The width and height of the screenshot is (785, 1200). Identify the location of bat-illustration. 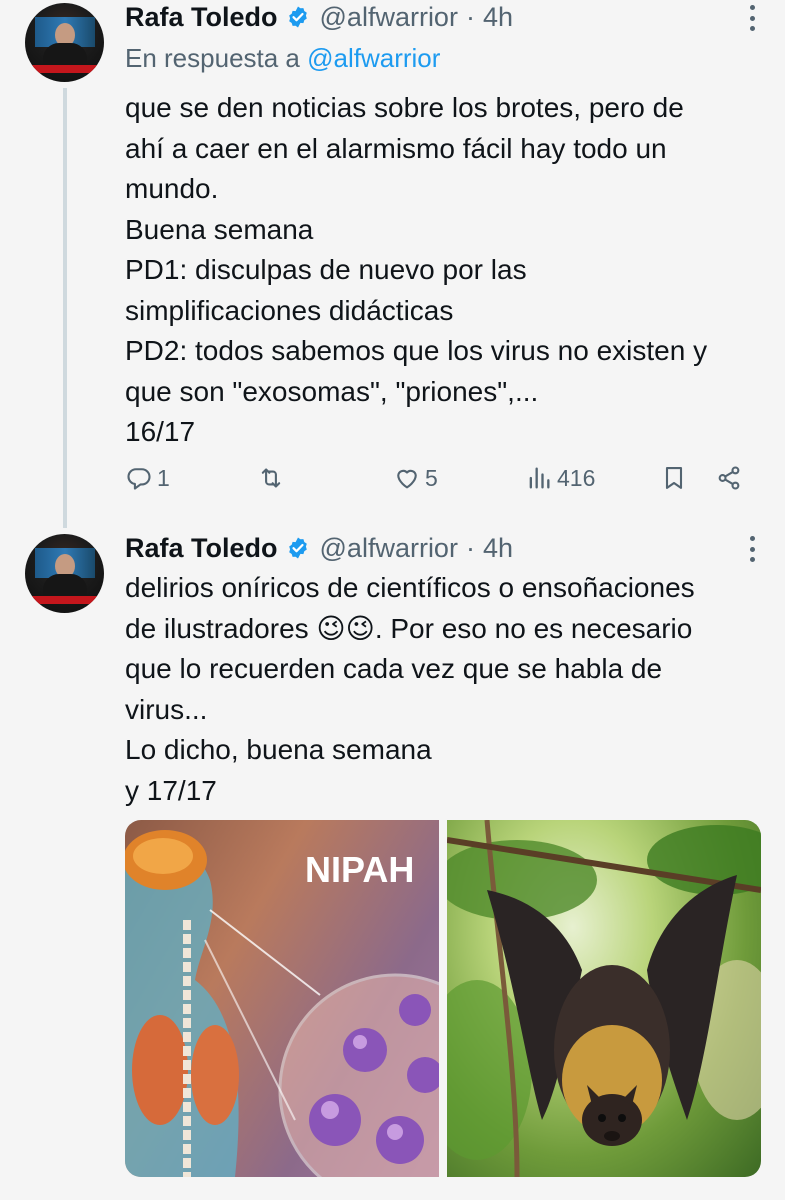
(604, 998).